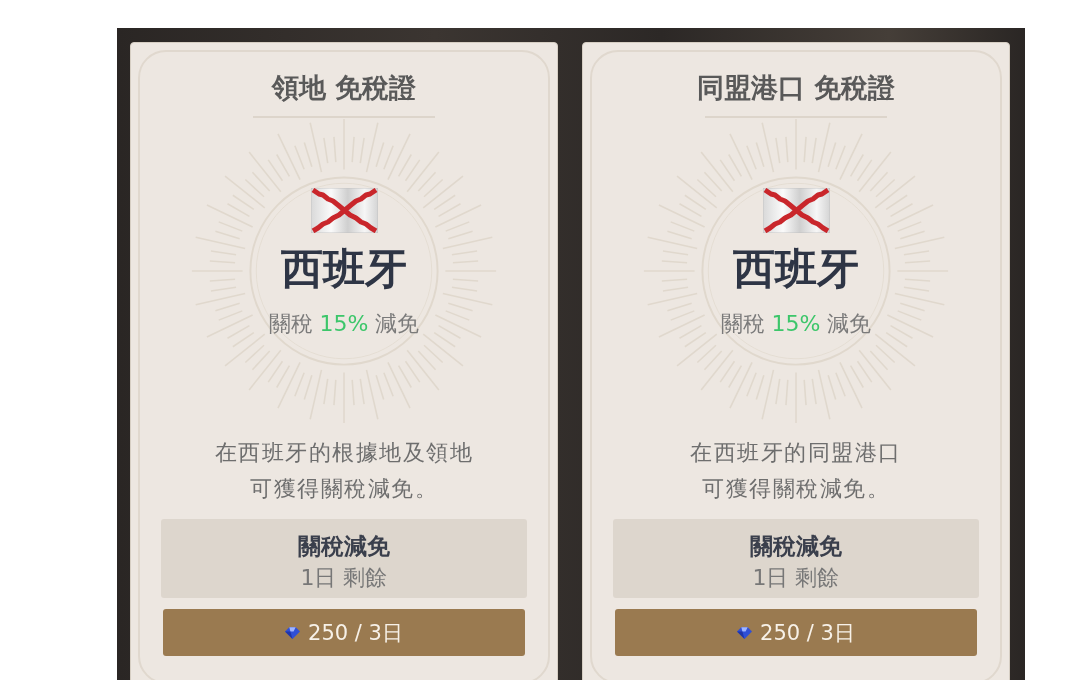  Describe the element at coordinates (796, 88) in the screenshot. I see `card-title: 同盟港口 免稅證` at that location.